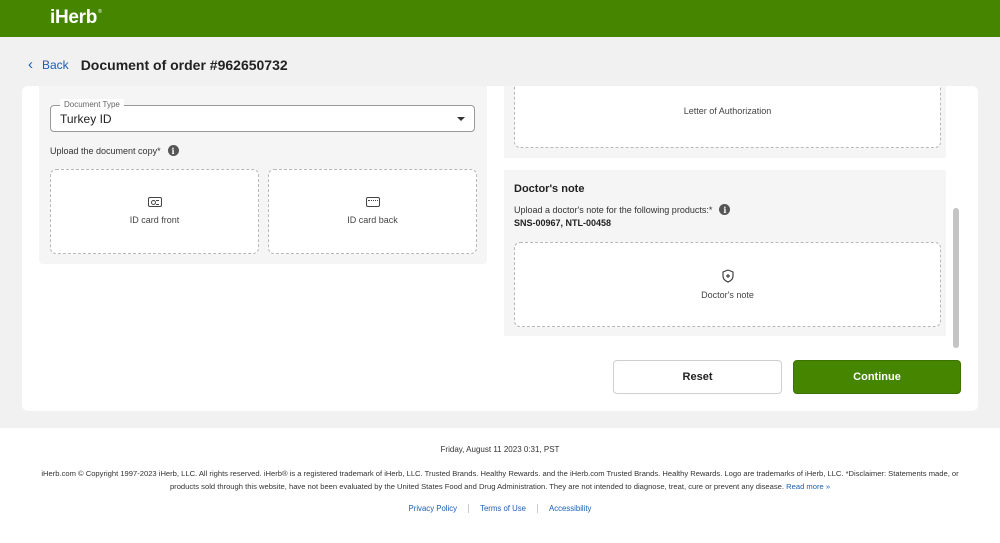 The width and height of the screenshot is (1000, 543). What do you see at coordinates (727, 295) in the screenshot?
I see `doctor-note-label: Doctor's note` at bounding box center [727, 295].